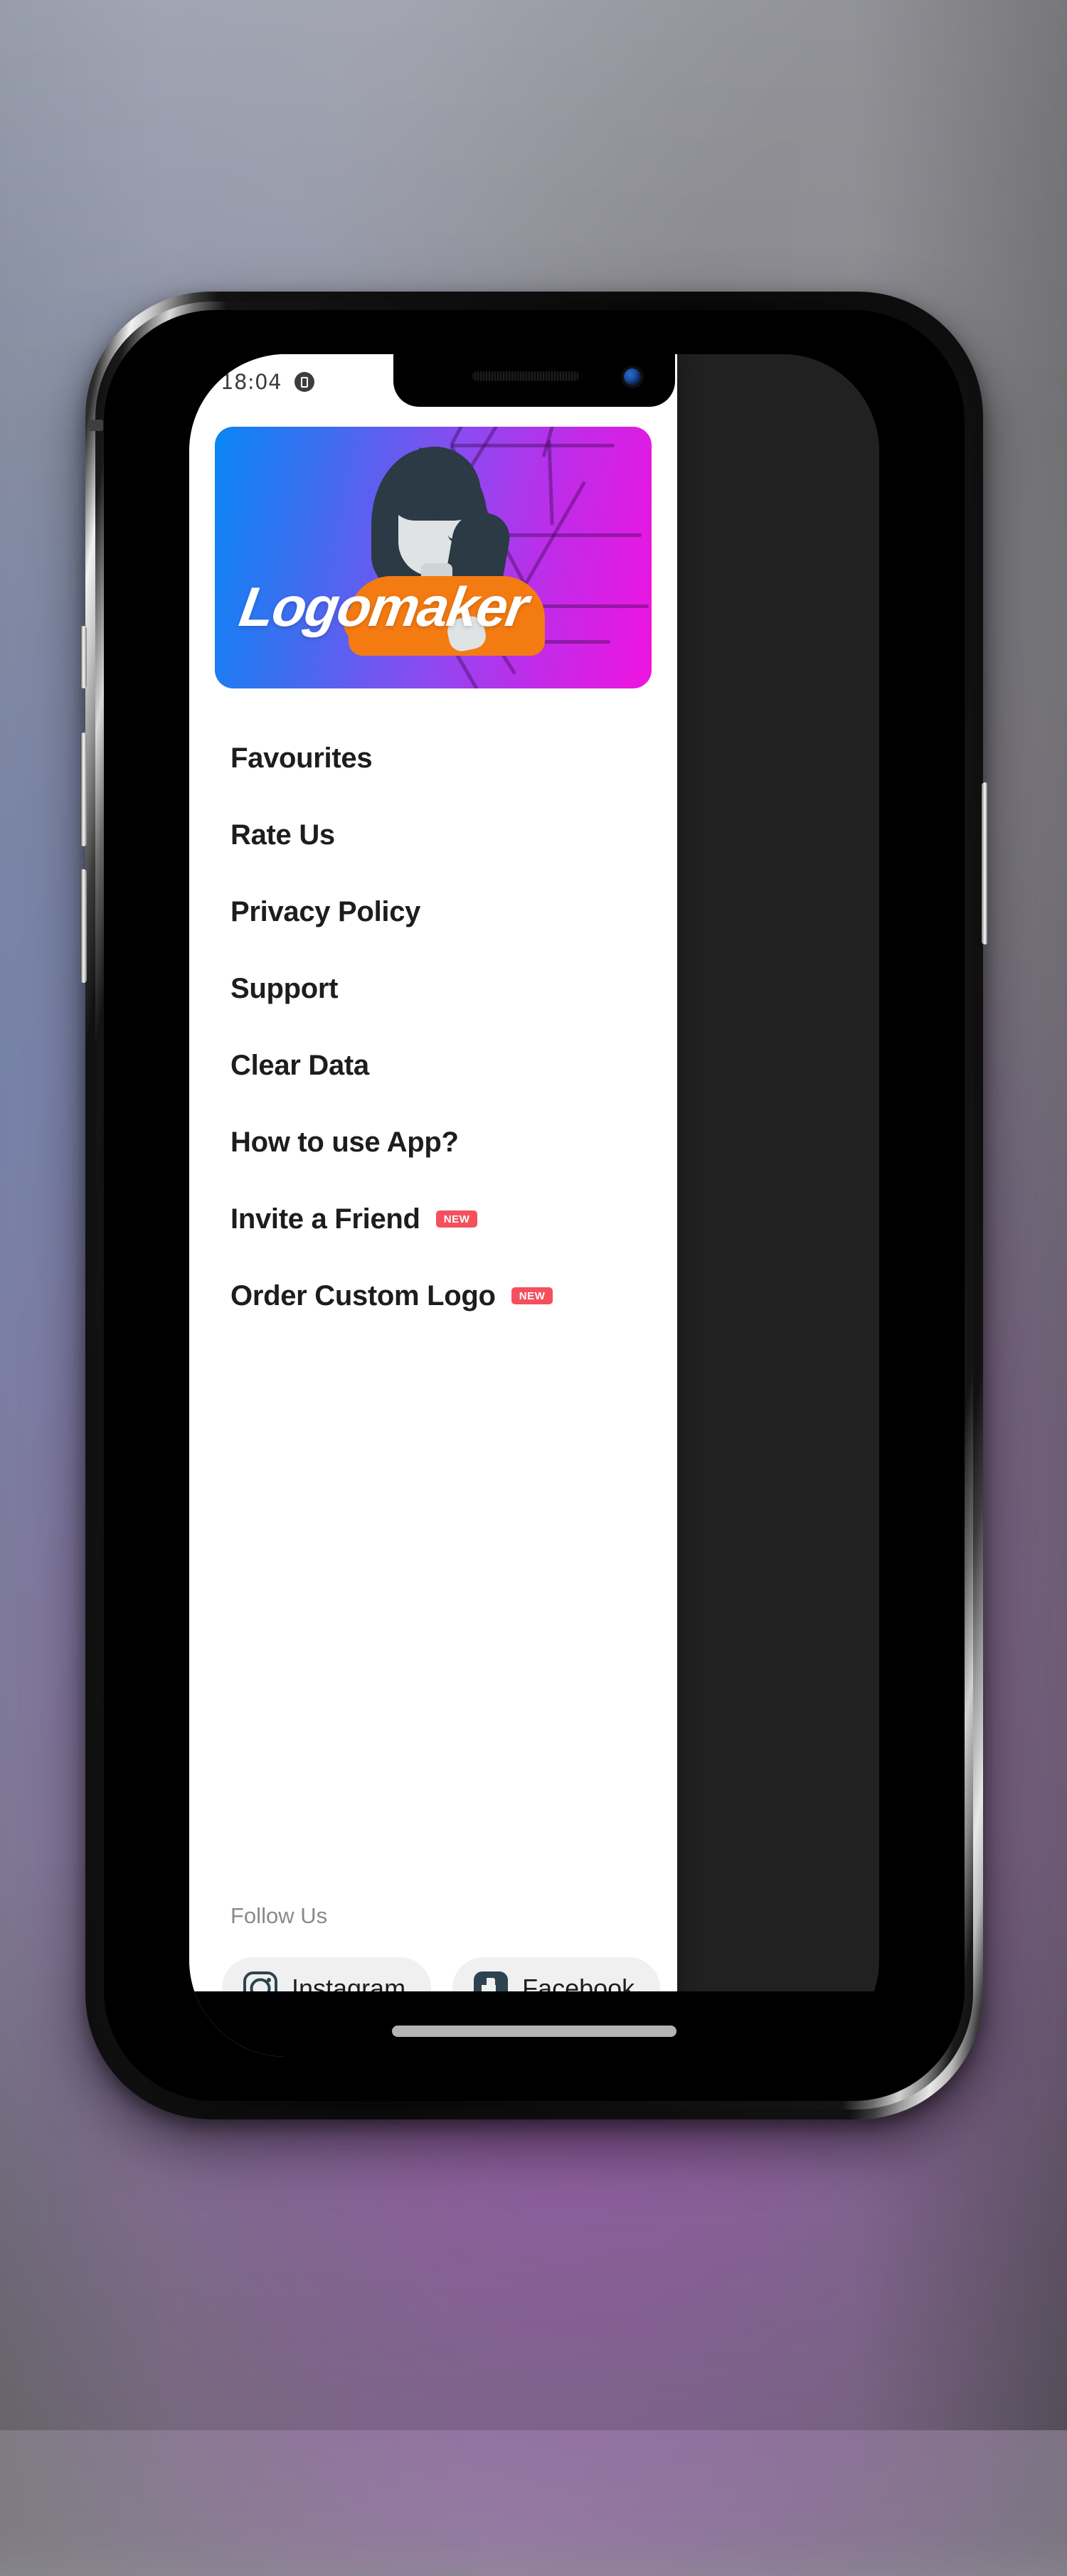 The width and height of the screenshot is (1067, 2576). Describe the element at coordinates (345, 1142) in the screenshot. I see `menu-item-label: How to use App?` at that location.